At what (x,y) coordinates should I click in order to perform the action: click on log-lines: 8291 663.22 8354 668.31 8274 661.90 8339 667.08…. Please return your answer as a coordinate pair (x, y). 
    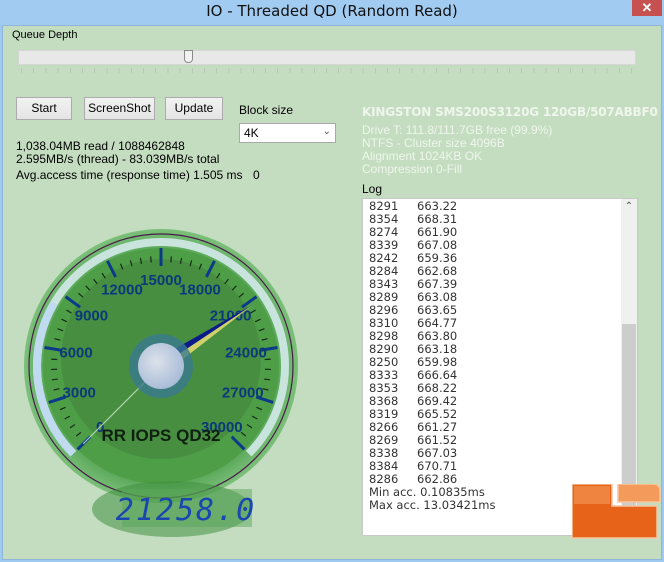
    Looking at the image, I should click on (432, 356).